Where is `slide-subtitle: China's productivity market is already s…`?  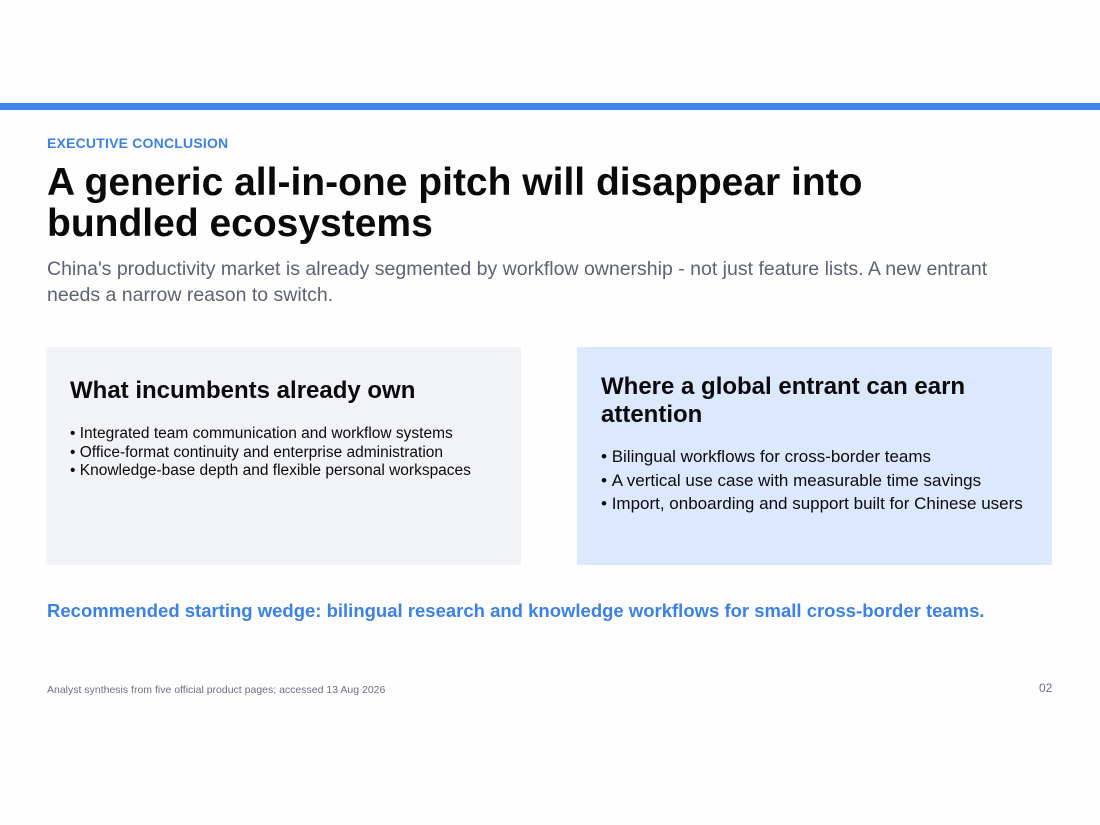
slide-subtitle: China's productivity market is already s… is located at coordinates (517, 282).